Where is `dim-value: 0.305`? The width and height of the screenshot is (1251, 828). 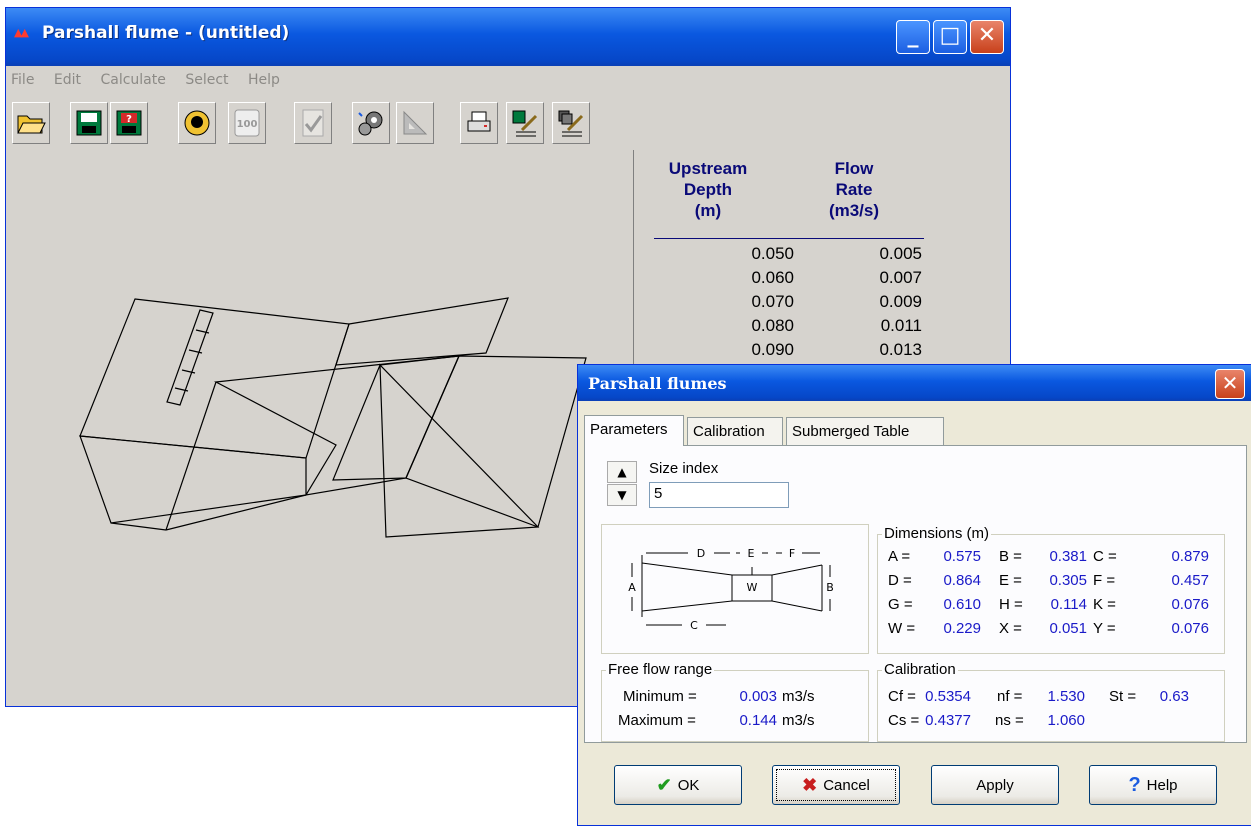 dim-value: 0.305 is located at coordinates (1068, 580).